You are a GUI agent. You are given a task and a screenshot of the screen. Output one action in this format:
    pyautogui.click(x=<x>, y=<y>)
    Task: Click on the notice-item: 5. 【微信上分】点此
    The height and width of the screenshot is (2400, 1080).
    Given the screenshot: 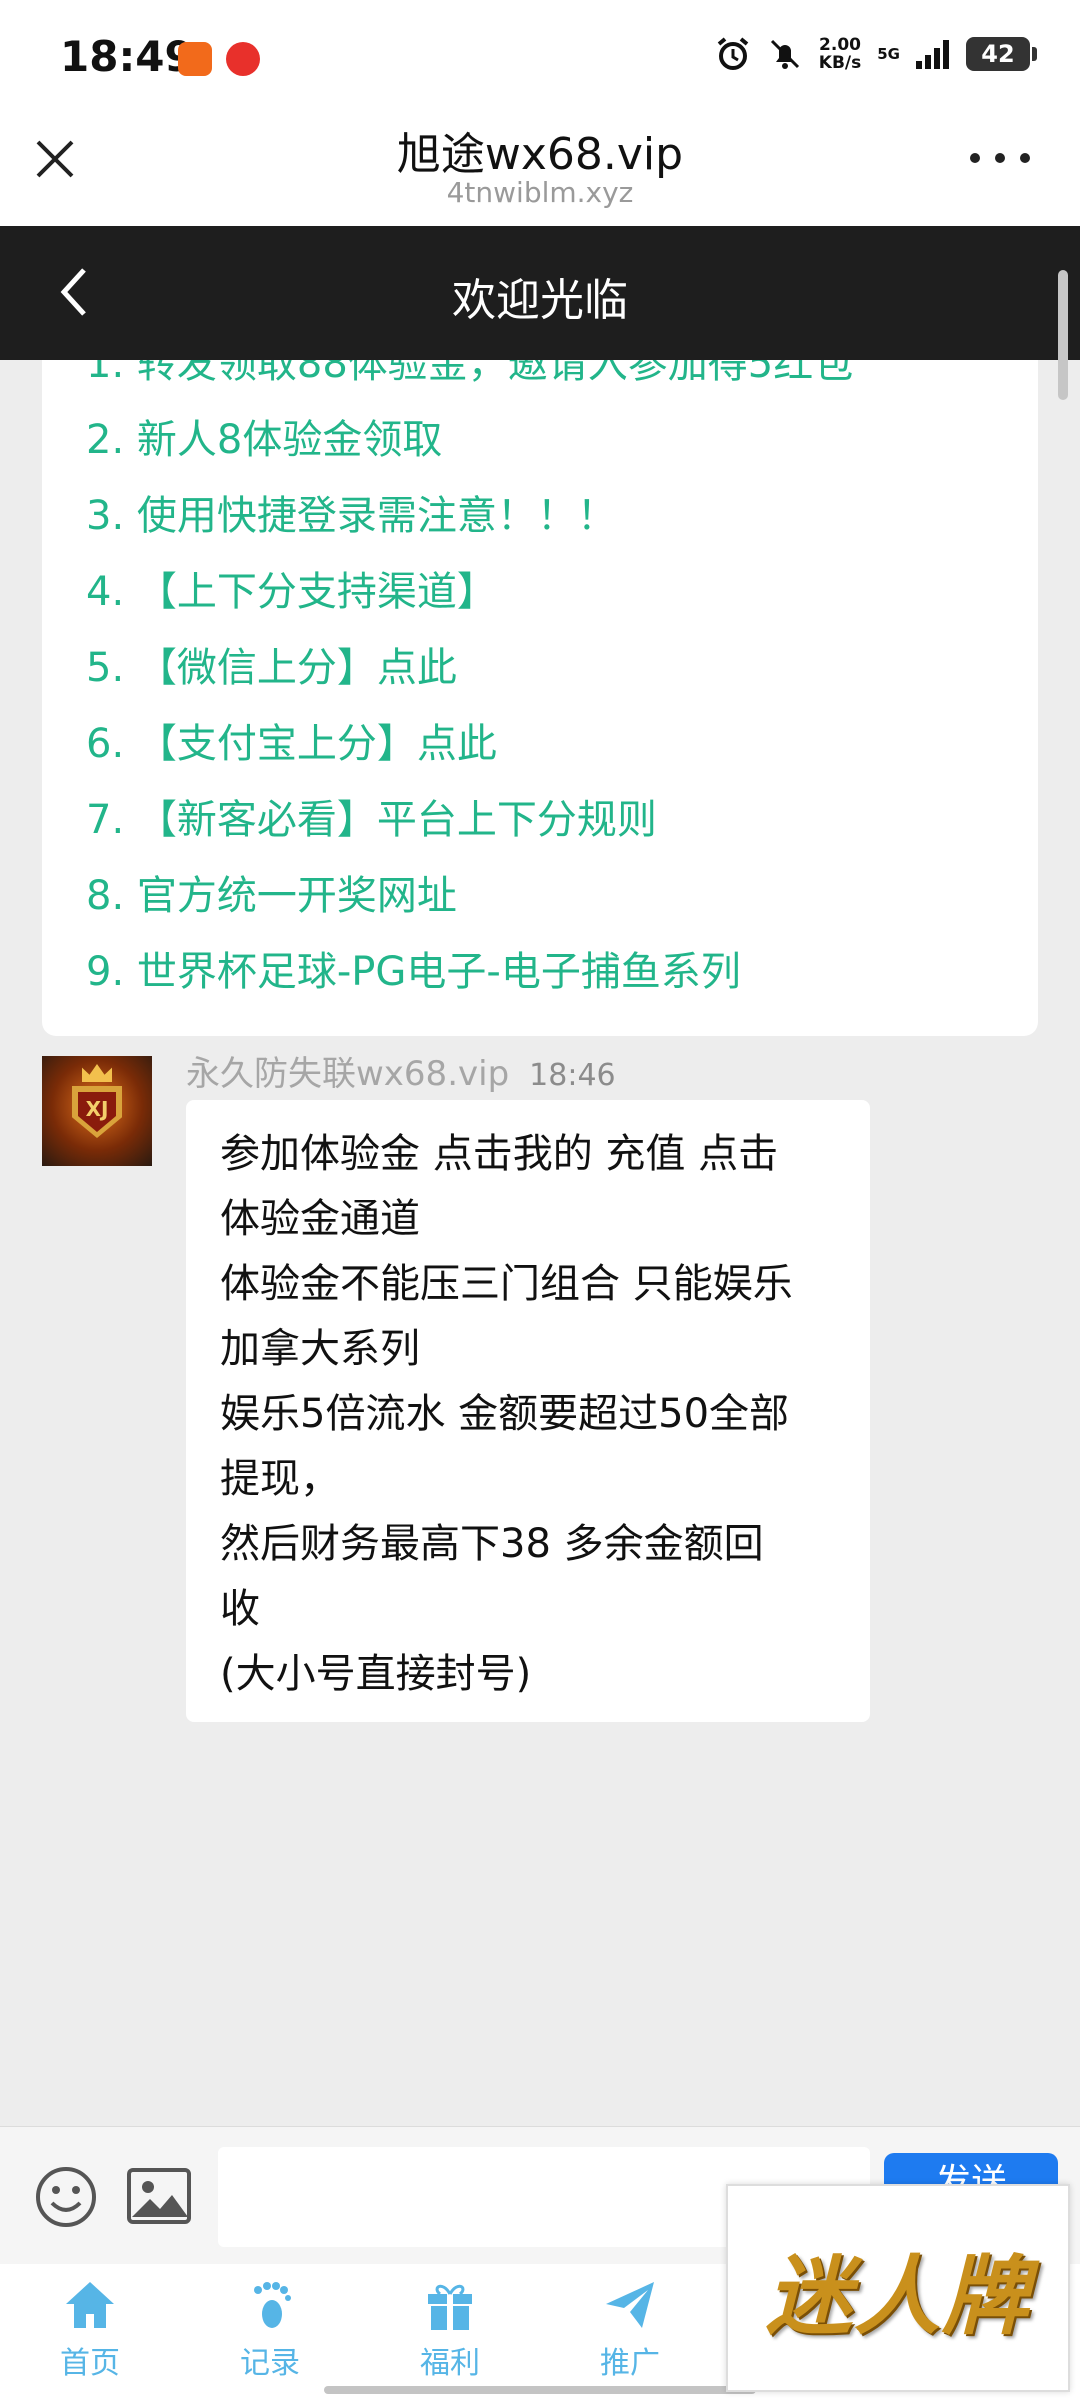 What is the action you would take?
    pyautogui.click(x=469, y=668)
    